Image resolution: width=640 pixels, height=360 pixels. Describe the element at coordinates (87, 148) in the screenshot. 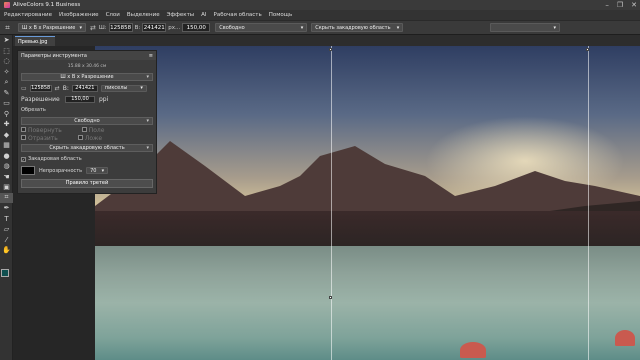

I see `panel-hide-area-dropdown: Скрыть закадровую область ▾` at that location.